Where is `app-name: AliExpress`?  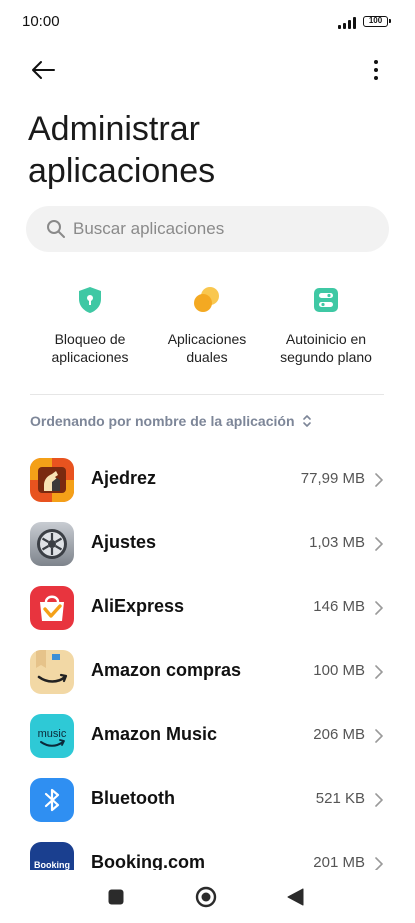
app-name: AliExpress is located at coordinates (138, 606).